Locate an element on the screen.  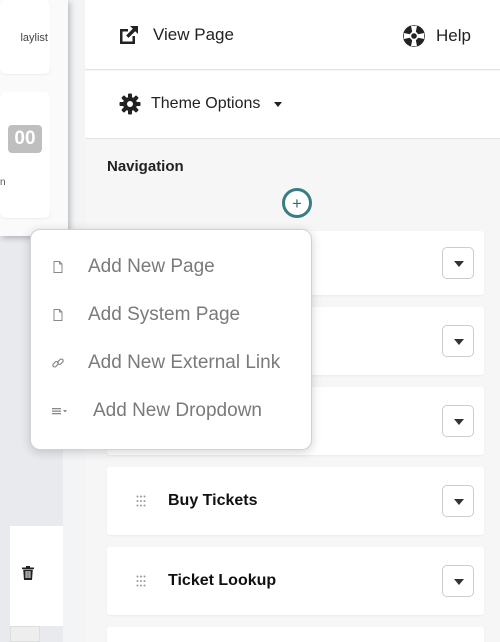
playlist-card: laylist is located at coordinates (25, 37).